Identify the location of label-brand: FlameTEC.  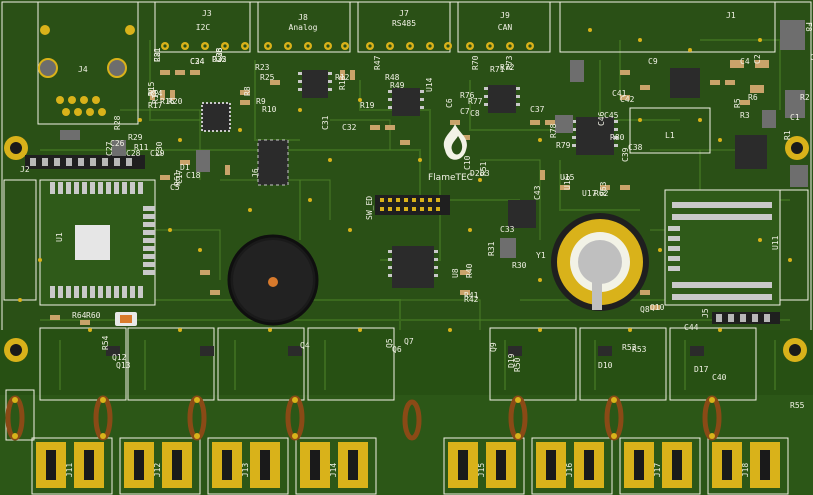
(450, 178).